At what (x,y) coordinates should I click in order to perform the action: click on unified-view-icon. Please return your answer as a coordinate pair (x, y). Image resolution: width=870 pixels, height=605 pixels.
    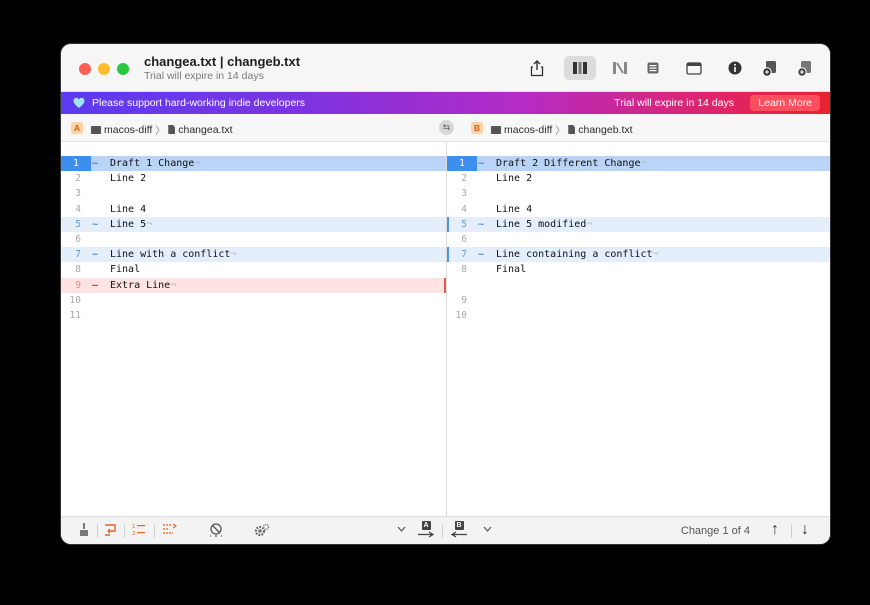
    Looking at the image, I should click on (653, 68).